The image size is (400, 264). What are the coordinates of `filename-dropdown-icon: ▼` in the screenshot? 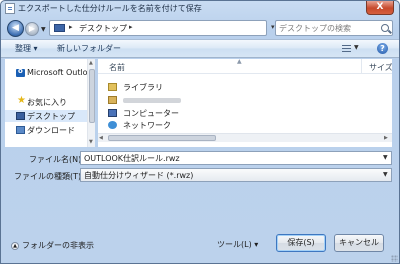 It's located at (385, 157).